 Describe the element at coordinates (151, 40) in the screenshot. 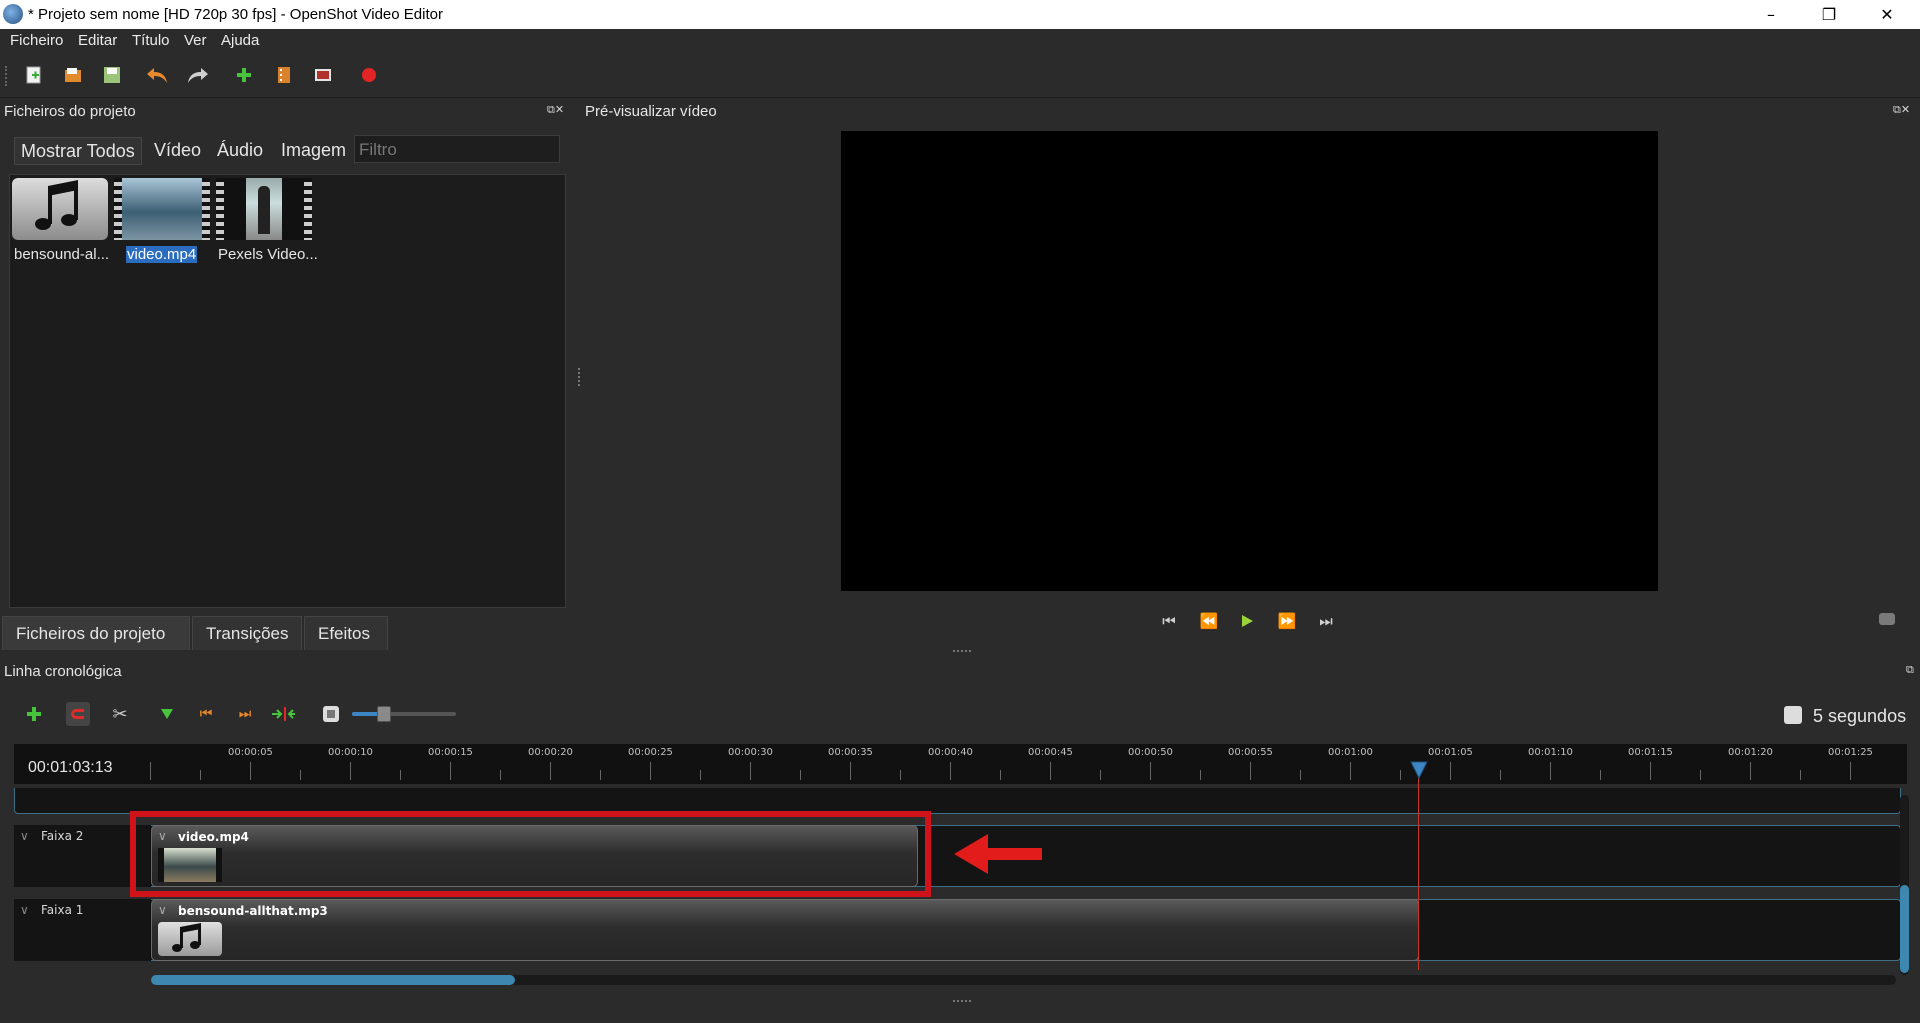

I see `menu-titulo: Título` at that location.